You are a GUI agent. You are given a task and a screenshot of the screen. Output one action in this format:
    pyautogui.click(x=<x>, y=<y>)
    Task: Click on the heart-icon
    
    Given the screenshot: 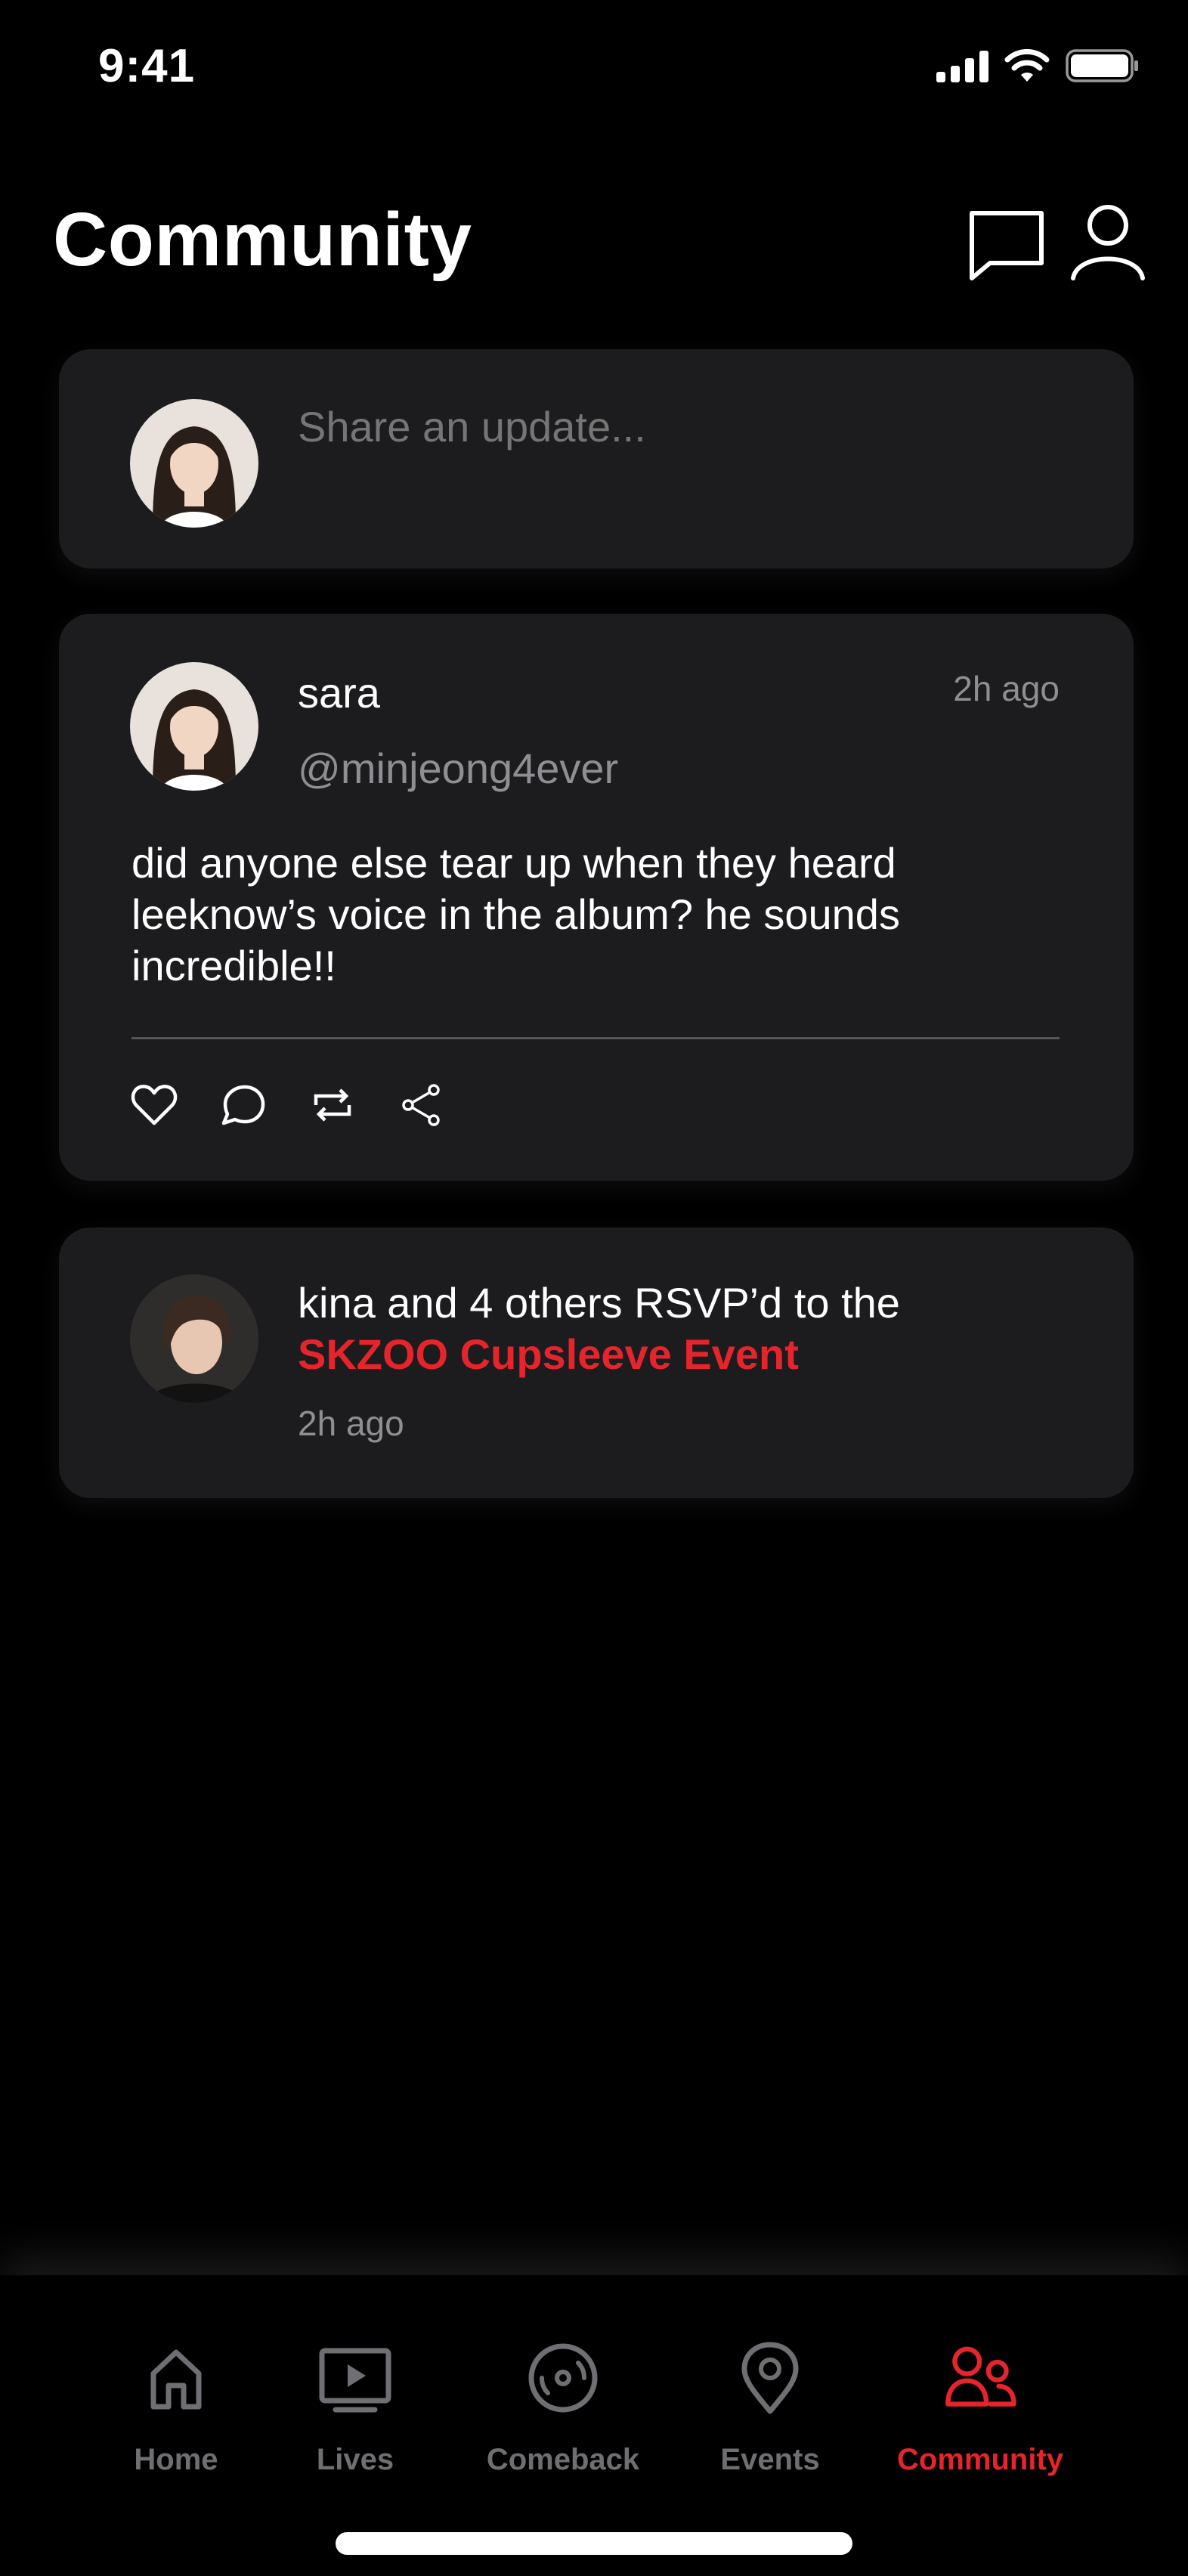 What is the action you would take?
    pyautogui.click(x=154, y=1105)
    